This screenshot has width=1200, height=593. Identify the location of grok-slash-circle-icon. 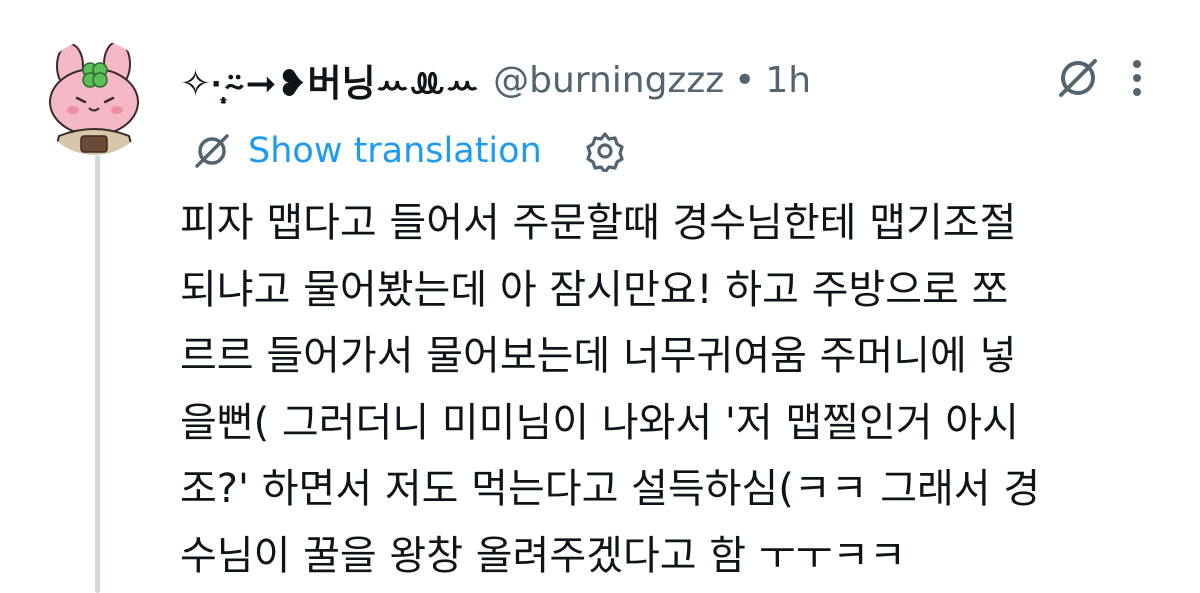
(1078, 78).